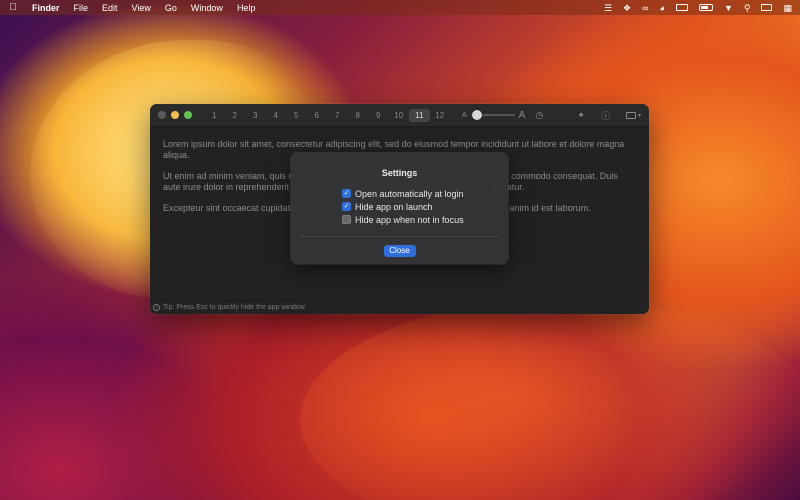 This screenshot has width=800, height=500. I want to click on option-label: Hide app on launch, so click(394, 206).